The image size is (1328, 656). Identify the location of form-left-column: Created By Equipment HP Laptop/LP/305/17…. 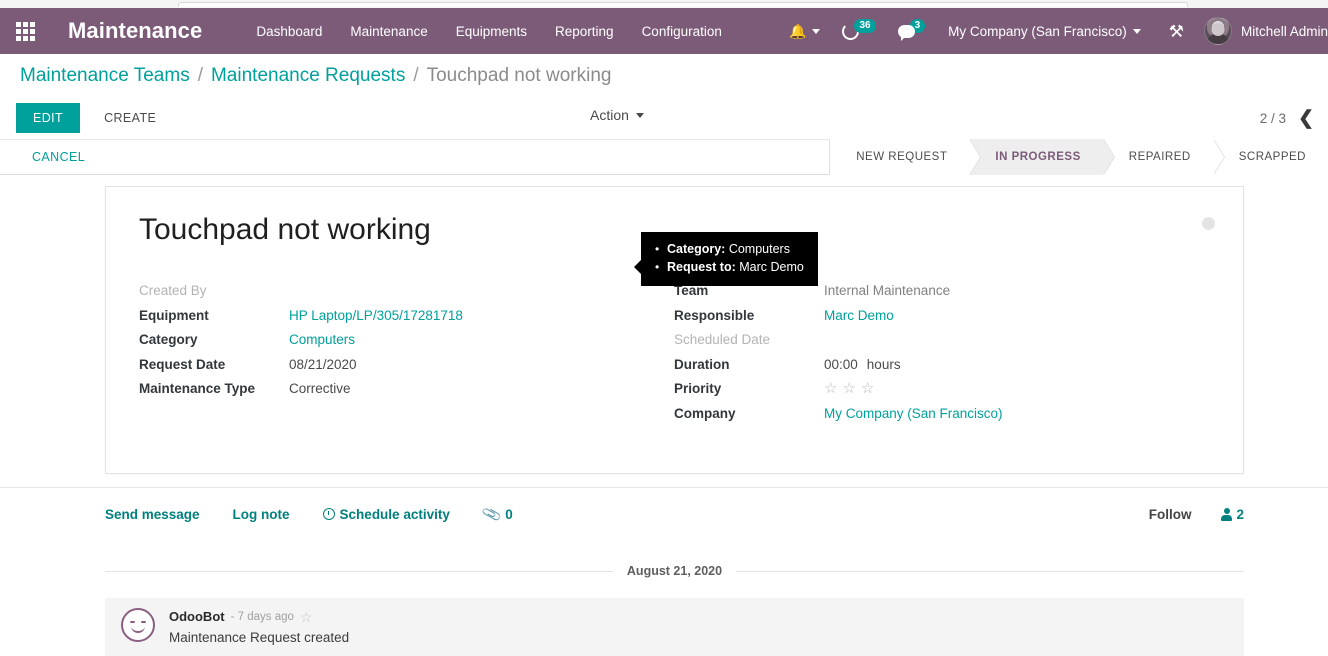
(399, 344).